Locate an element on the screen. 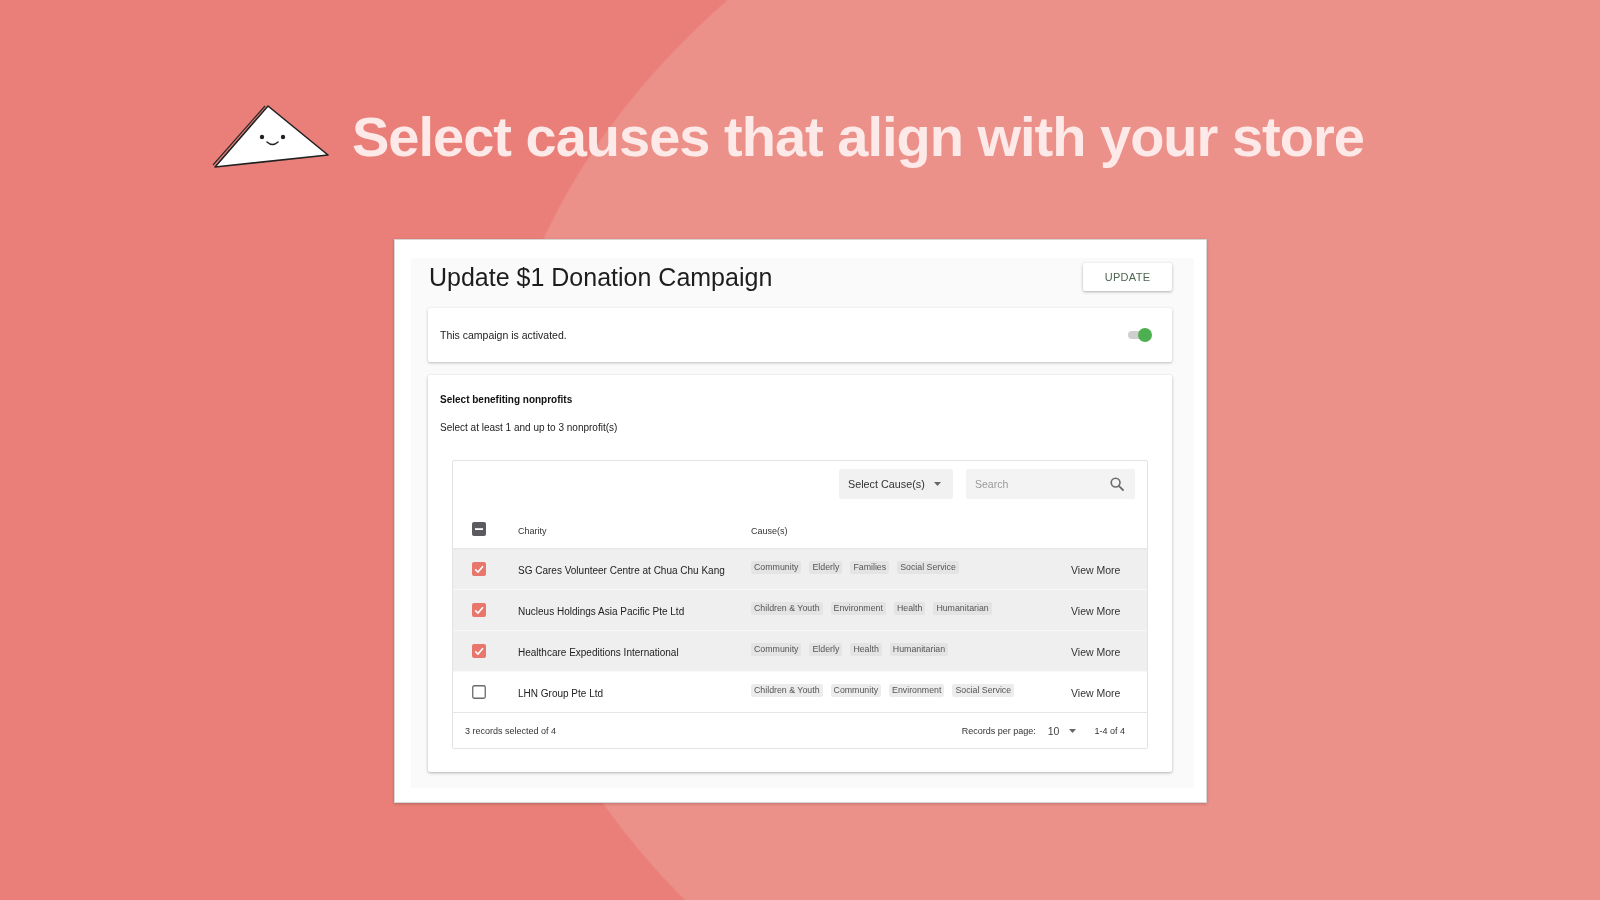 Image resolution: width=1600 pixels, height=900 pixels. cause-select-dropdown: Select Cause(s) is located at coordinates (896, 484).